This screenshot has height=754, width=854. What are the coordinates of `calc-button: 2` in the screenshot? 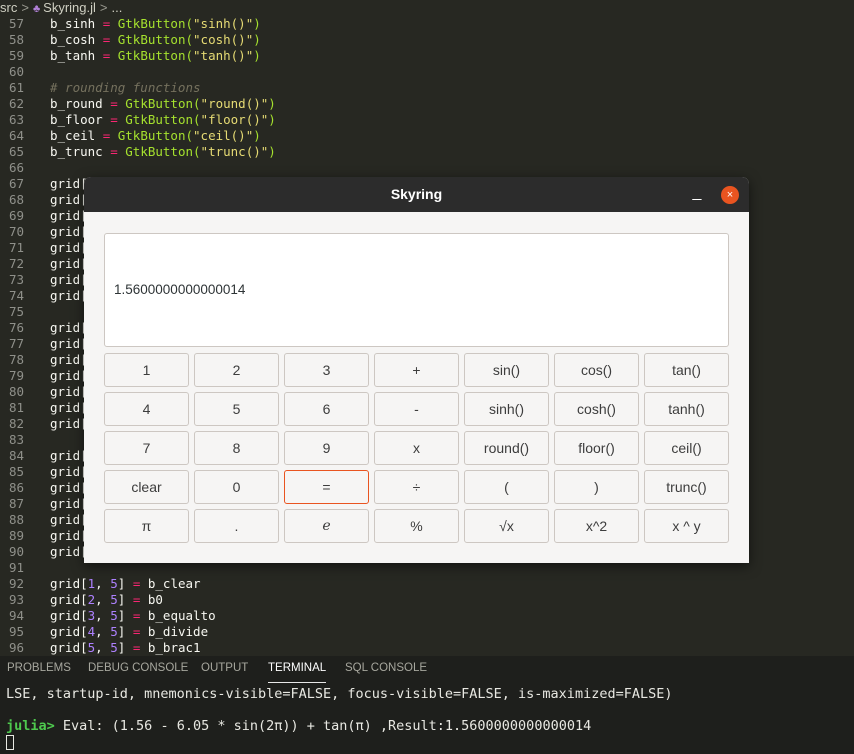 It's located at (236, 370).